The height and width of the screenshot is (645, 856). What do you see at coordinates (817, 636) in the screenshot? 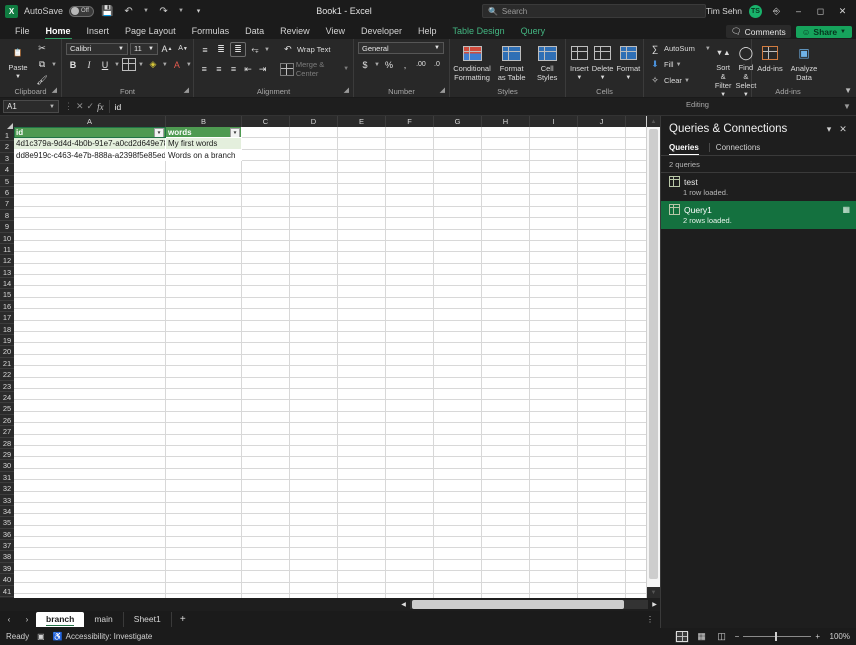
I see `zoom-in-button: +` at bounding box center [817, 636].